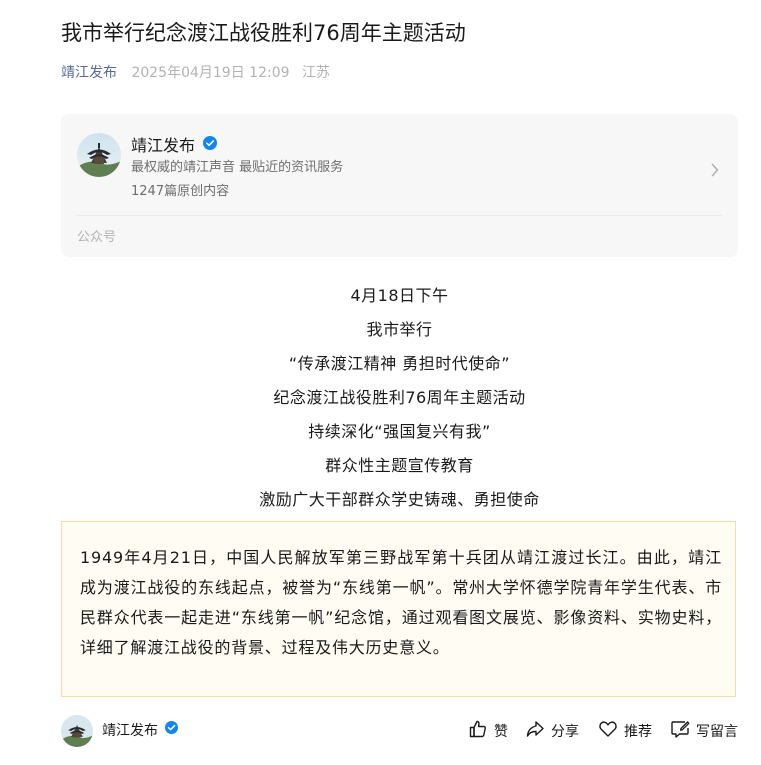  I want to click on intro-line: 我市举行, so click(399, 329).